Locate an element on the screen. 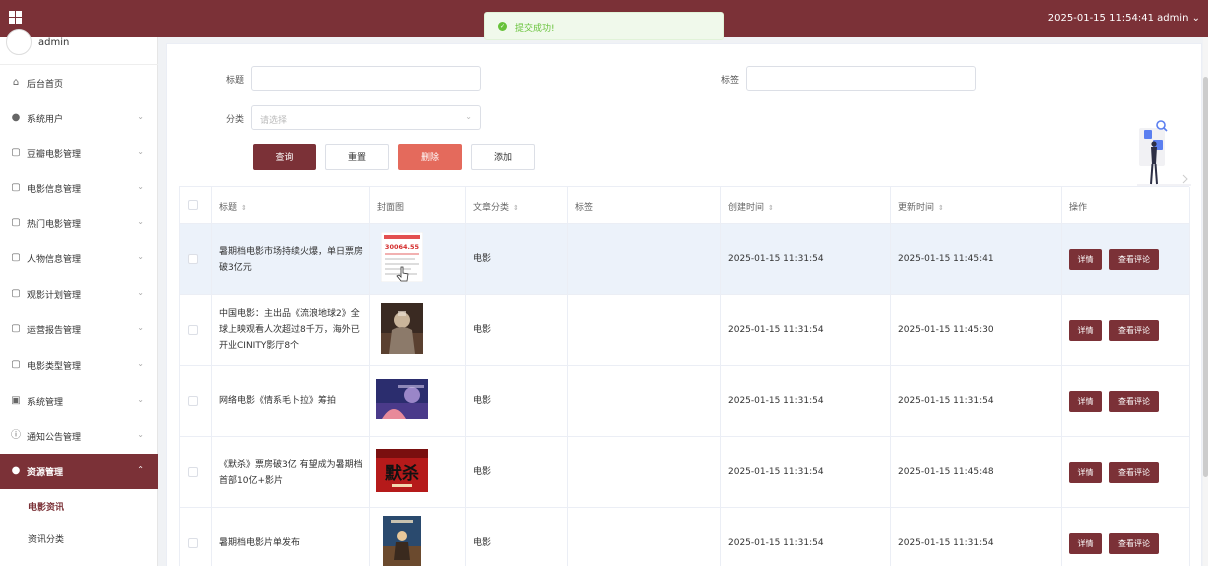 The width and height of the screenshot is (1208, 566). page-scrollbar is located at coordinates (1205, 301).